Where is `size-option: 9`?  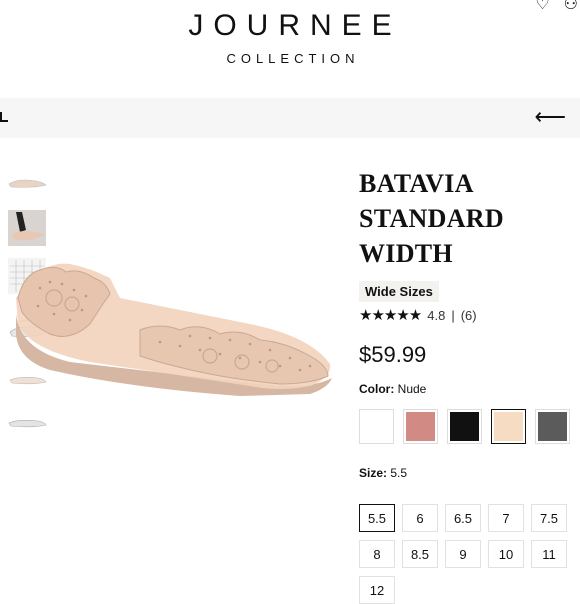
size-option: 9 is located at coordinates (463, 554).